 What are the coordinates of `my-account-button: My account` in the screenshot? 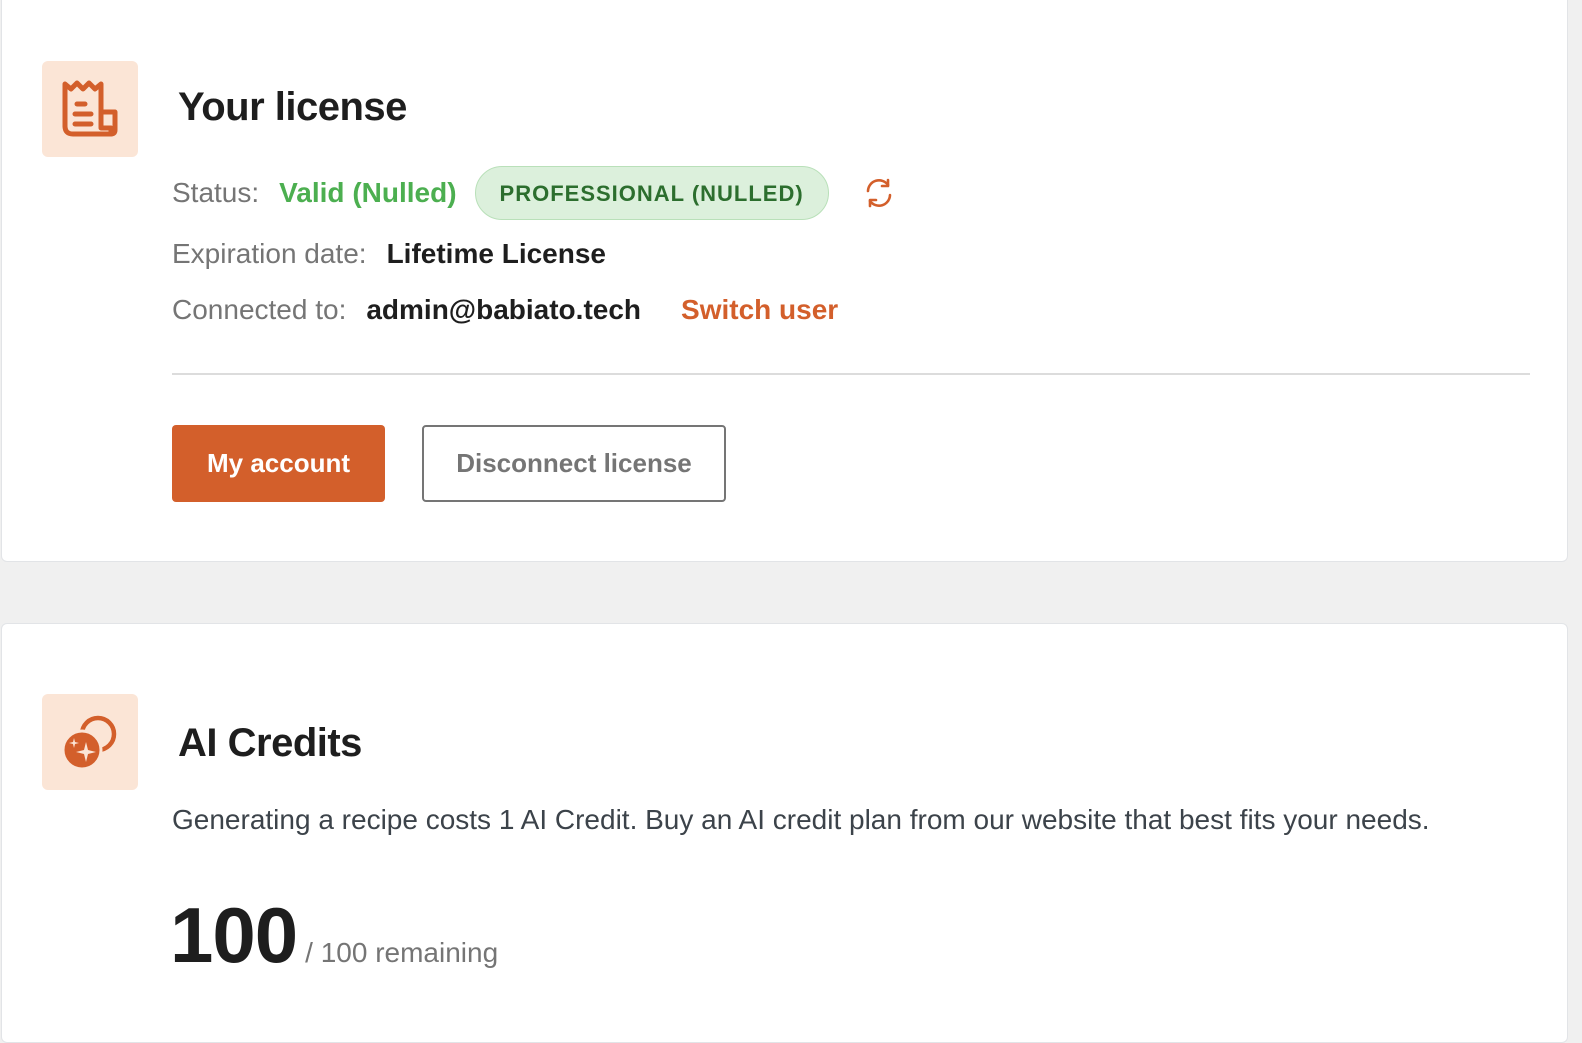 It's located at (278, 463).